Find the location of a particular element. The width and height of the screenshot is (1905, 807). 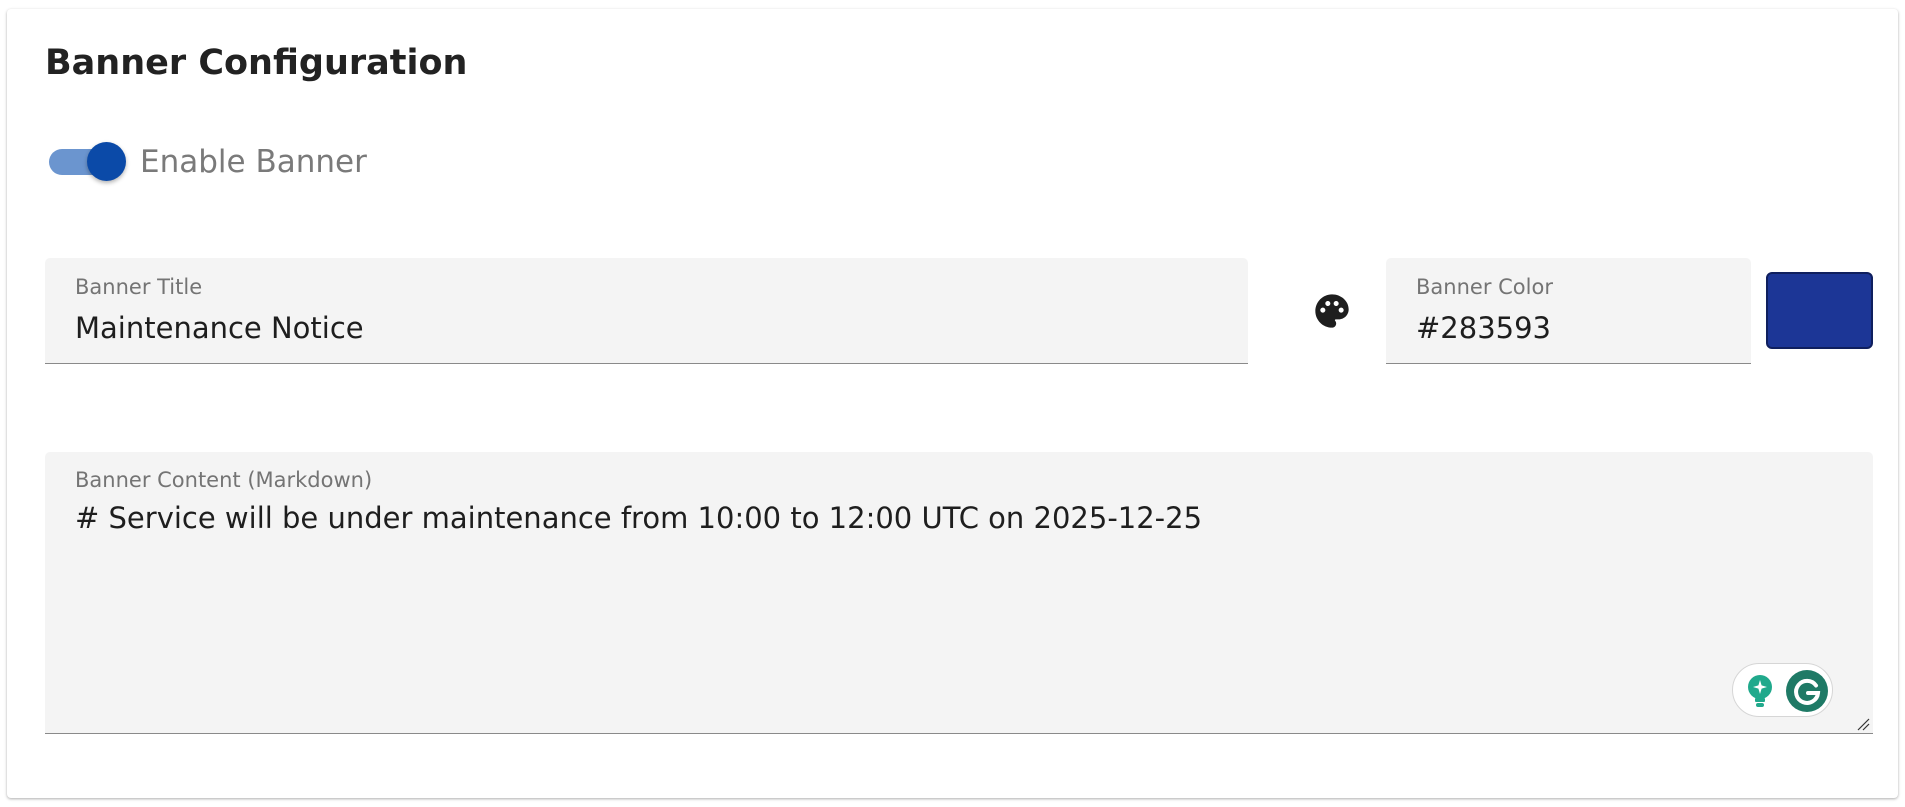

banner-title-label: Banner Title is located at coordinates (139, 287).